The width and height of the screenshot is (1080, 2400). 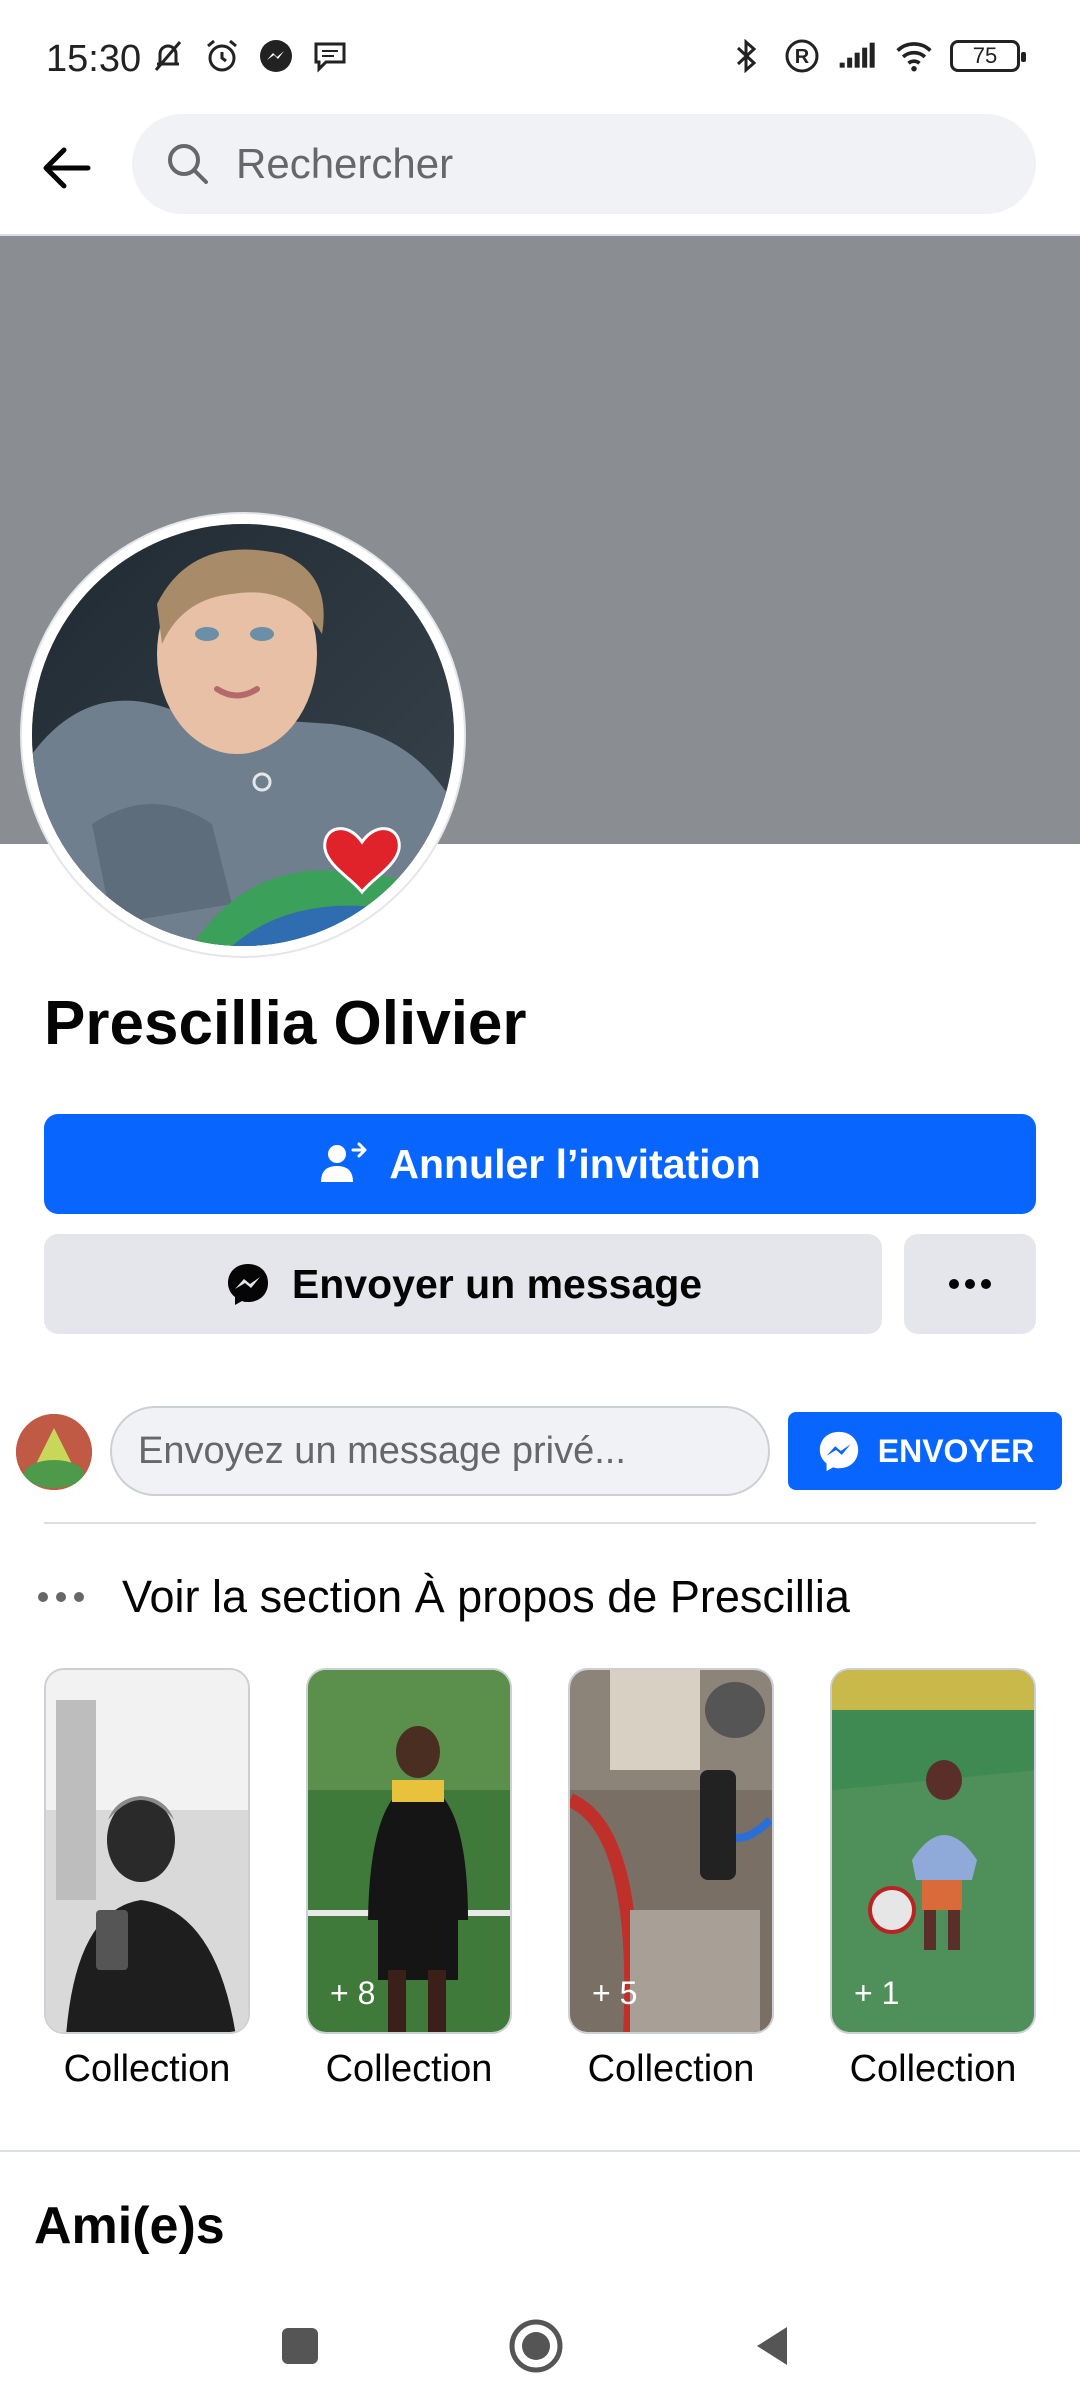 I want to click on mute-bell-icon, so click(x=168, y=56).